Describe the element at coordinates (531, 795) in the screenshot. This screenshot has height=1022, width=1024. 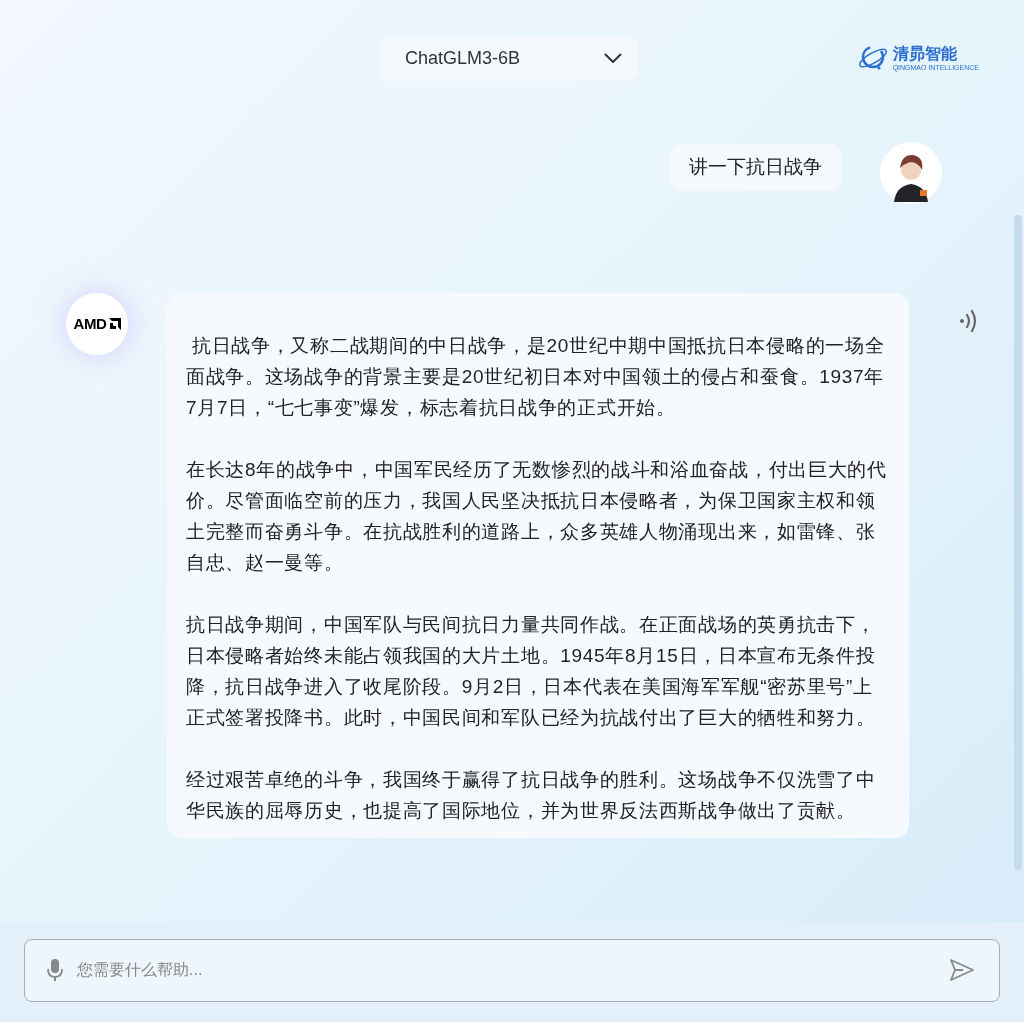
I see `message-paragraph: 经过艰苦卓绝的斗争，我国终于赢得了抗日战争的胜利。这场战争不仅洗雪了中华民族的屈辱历史，也提高了国际地位，并为世界反法西斯战争做出了贡献。` at that location.